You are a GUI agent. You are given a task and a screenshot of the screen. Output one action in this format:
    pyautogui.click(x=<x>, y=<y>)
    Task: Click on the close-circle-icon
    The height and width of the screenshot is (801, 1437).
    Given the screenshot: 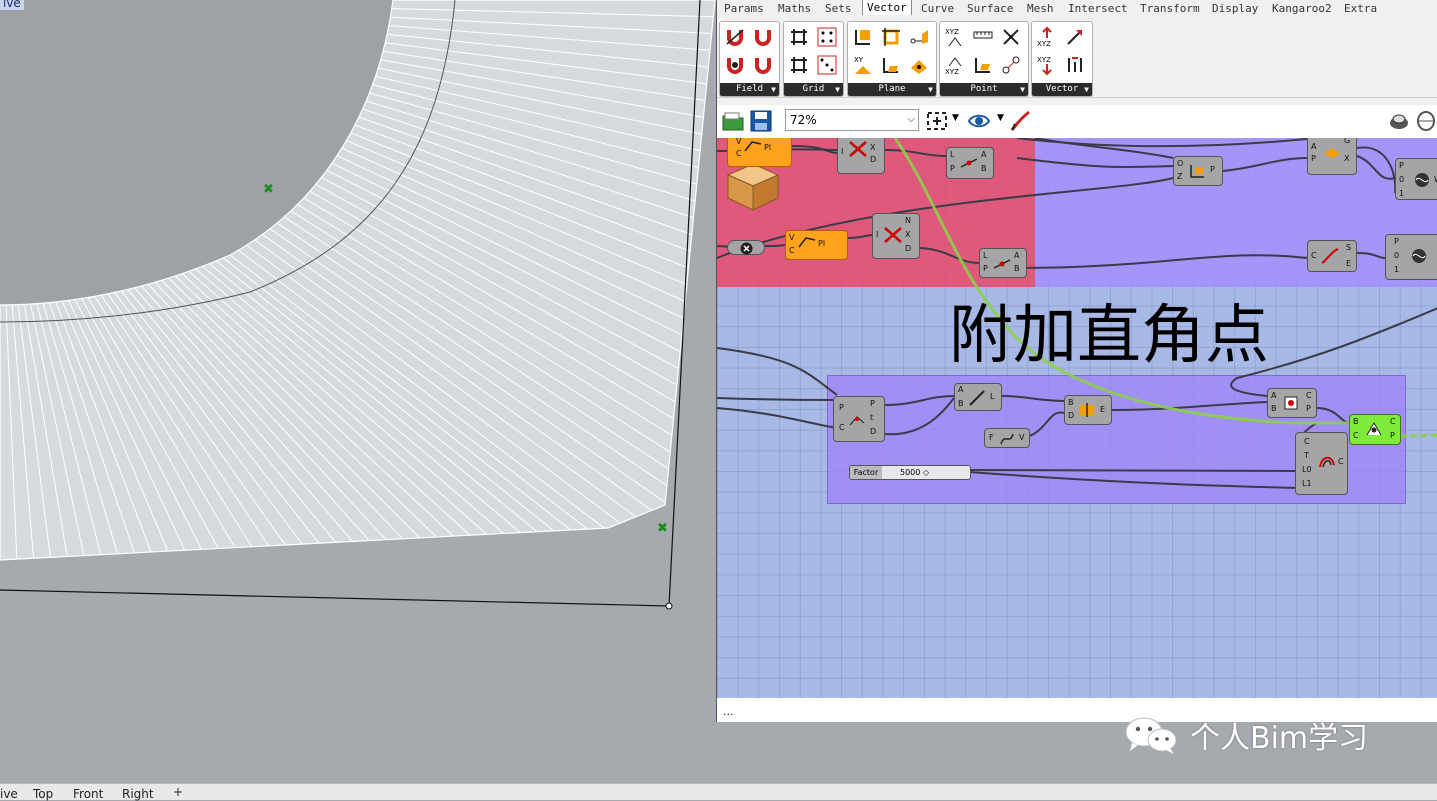 What is the action you would take?
    pyautogui.click(x=746, y=248)
    